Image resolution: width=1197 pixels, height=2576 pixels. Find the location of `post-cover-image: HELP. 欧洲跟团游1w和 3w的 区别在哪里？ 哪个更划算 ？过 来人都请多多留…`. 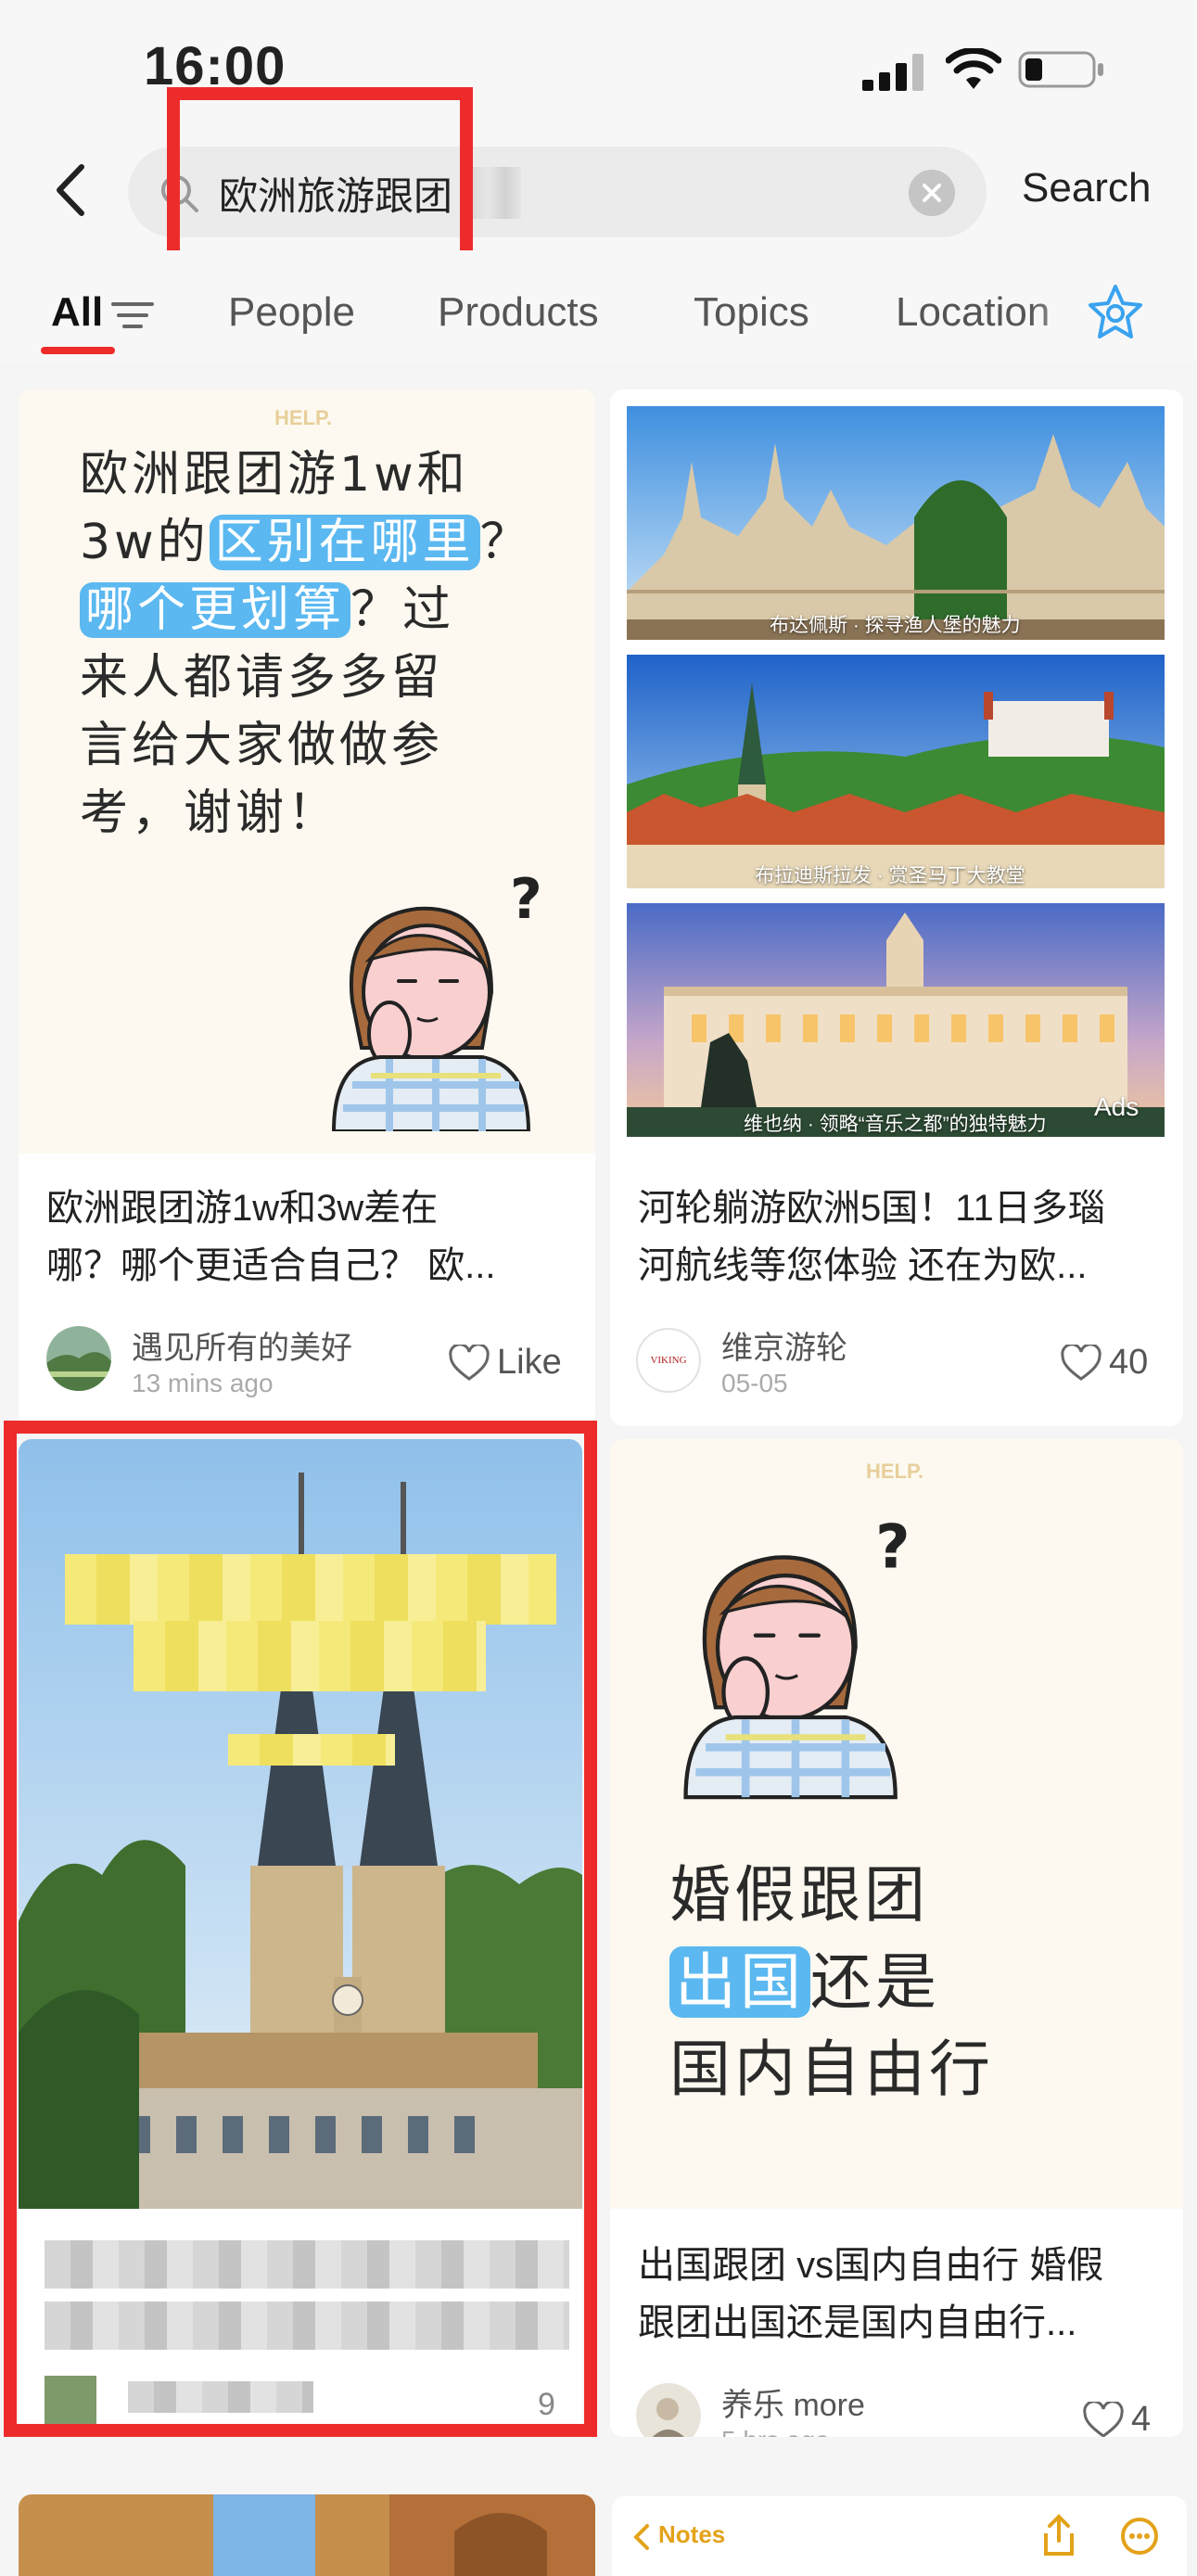

post-cover-image: HELP. 欧洲跟团游1w和 3w的 区别在哪里？ 哪个更划算 ？过 来人都请多多留… is located at coordinates (307, 772).